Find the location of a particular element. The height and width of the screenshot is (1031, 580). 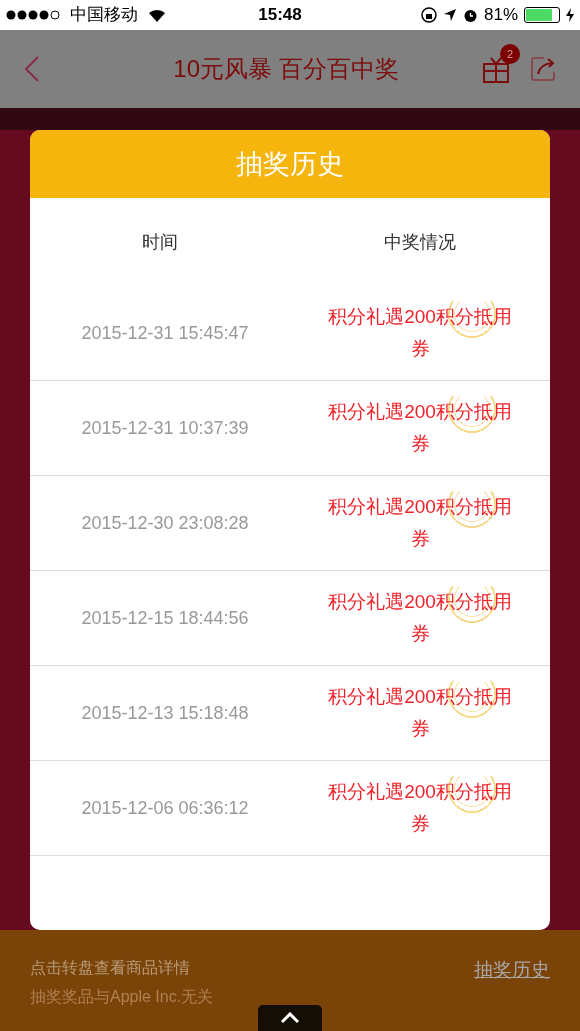

draw-time: 2015-12-30 23:08:28 is located at coordinates (165, 523).